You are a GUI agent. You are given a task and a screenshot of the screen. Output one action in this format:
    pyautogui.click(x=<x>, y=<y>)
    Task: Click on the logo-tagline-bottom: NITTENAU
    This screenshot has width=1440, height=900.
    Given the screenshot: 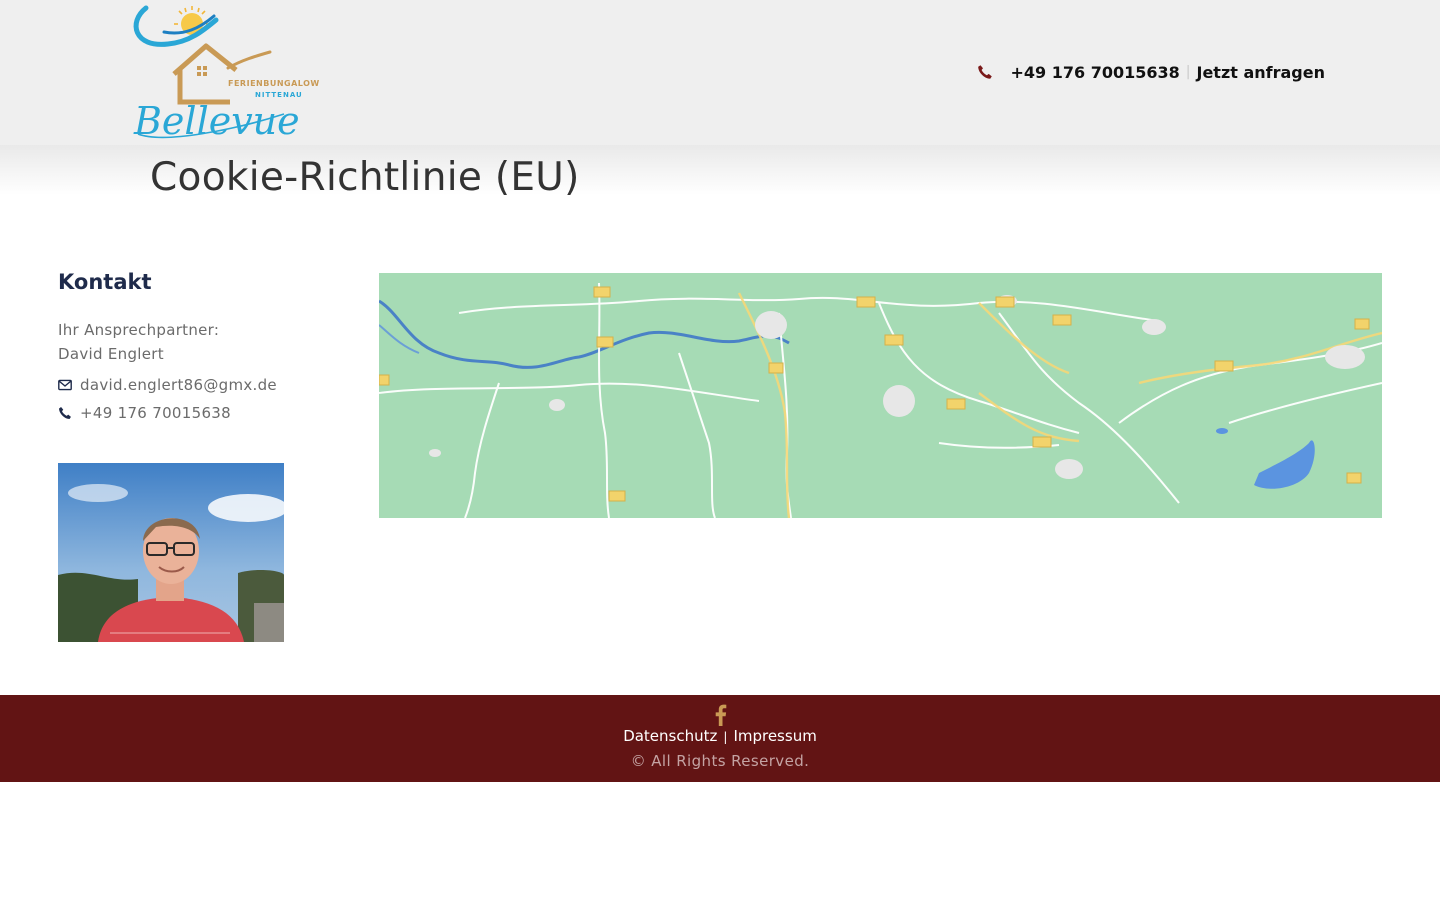 What is the action you would take?
    pyautogui.click(x=279, y=95)
    